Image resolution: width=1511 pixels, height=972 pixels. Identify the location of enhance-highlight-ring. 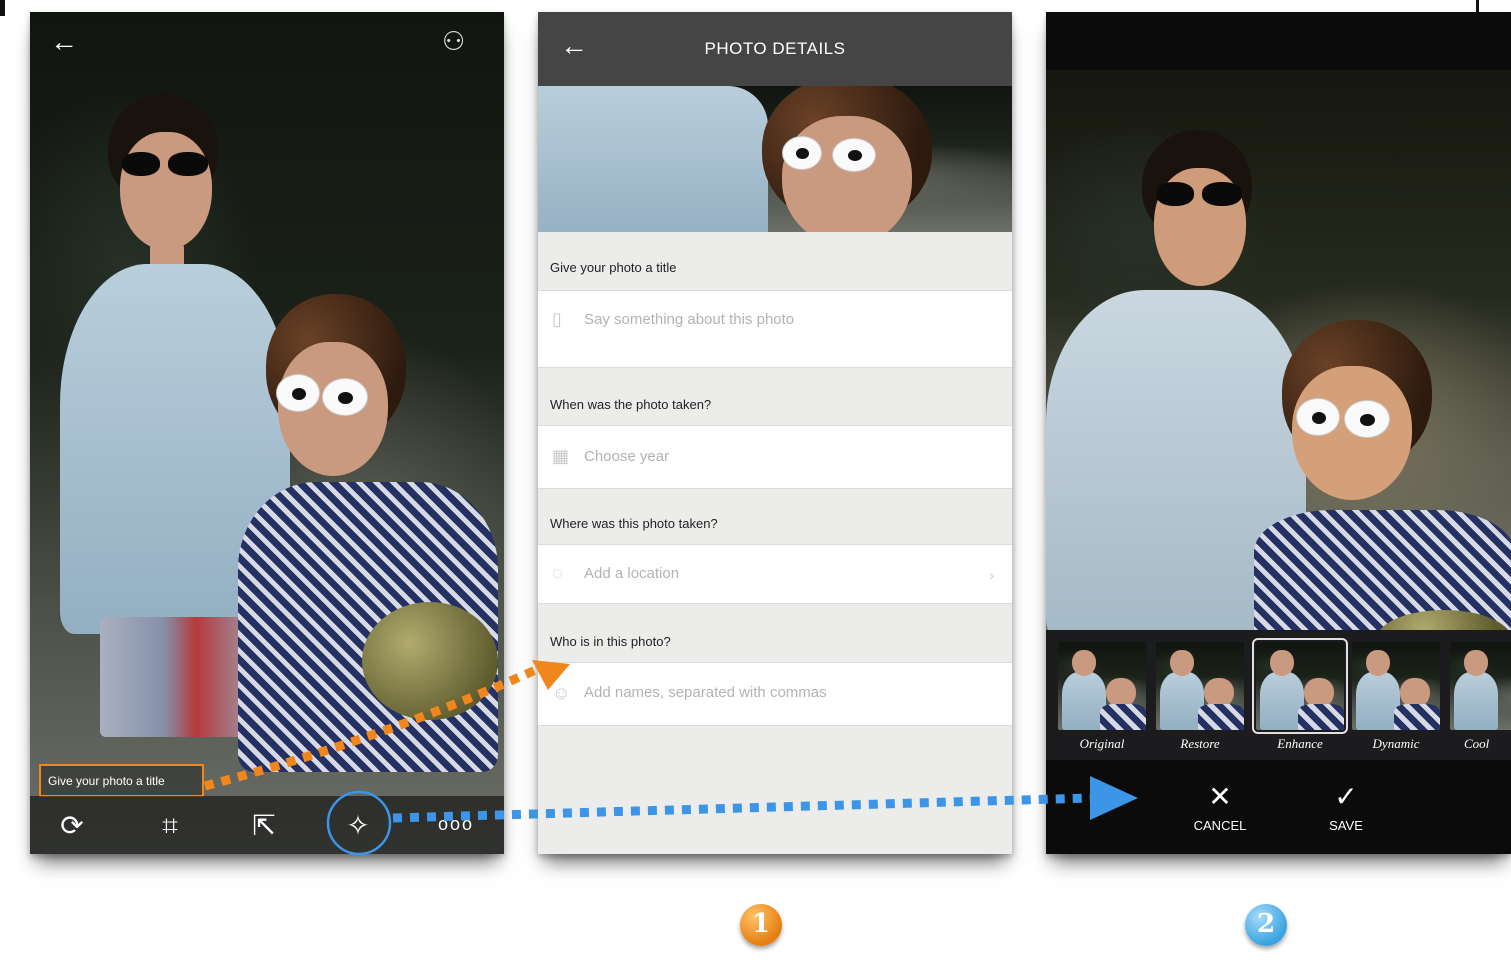
(359, 823).